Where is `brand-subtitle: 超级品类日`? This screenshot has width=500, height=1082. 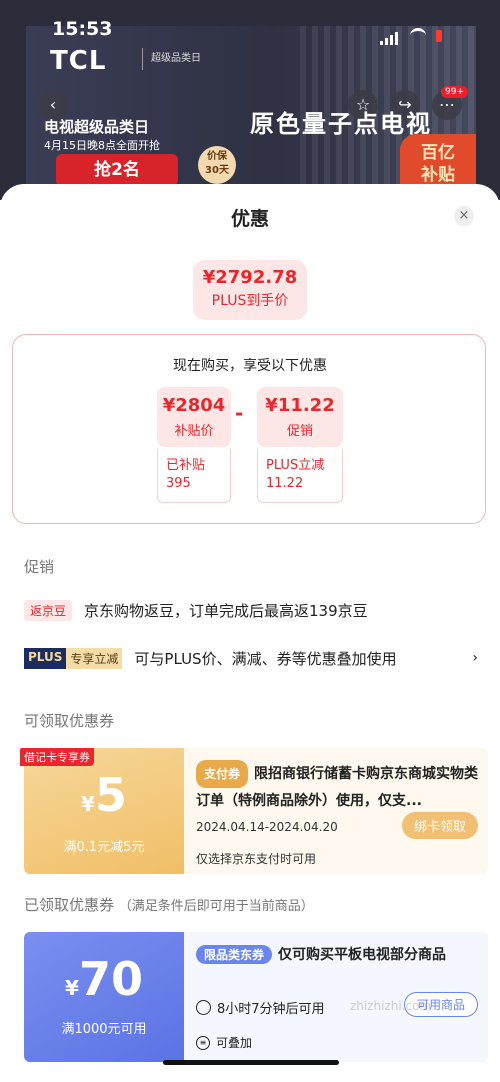 brand-subtitle: 超级品类日 is located at coordinates (171, 59).